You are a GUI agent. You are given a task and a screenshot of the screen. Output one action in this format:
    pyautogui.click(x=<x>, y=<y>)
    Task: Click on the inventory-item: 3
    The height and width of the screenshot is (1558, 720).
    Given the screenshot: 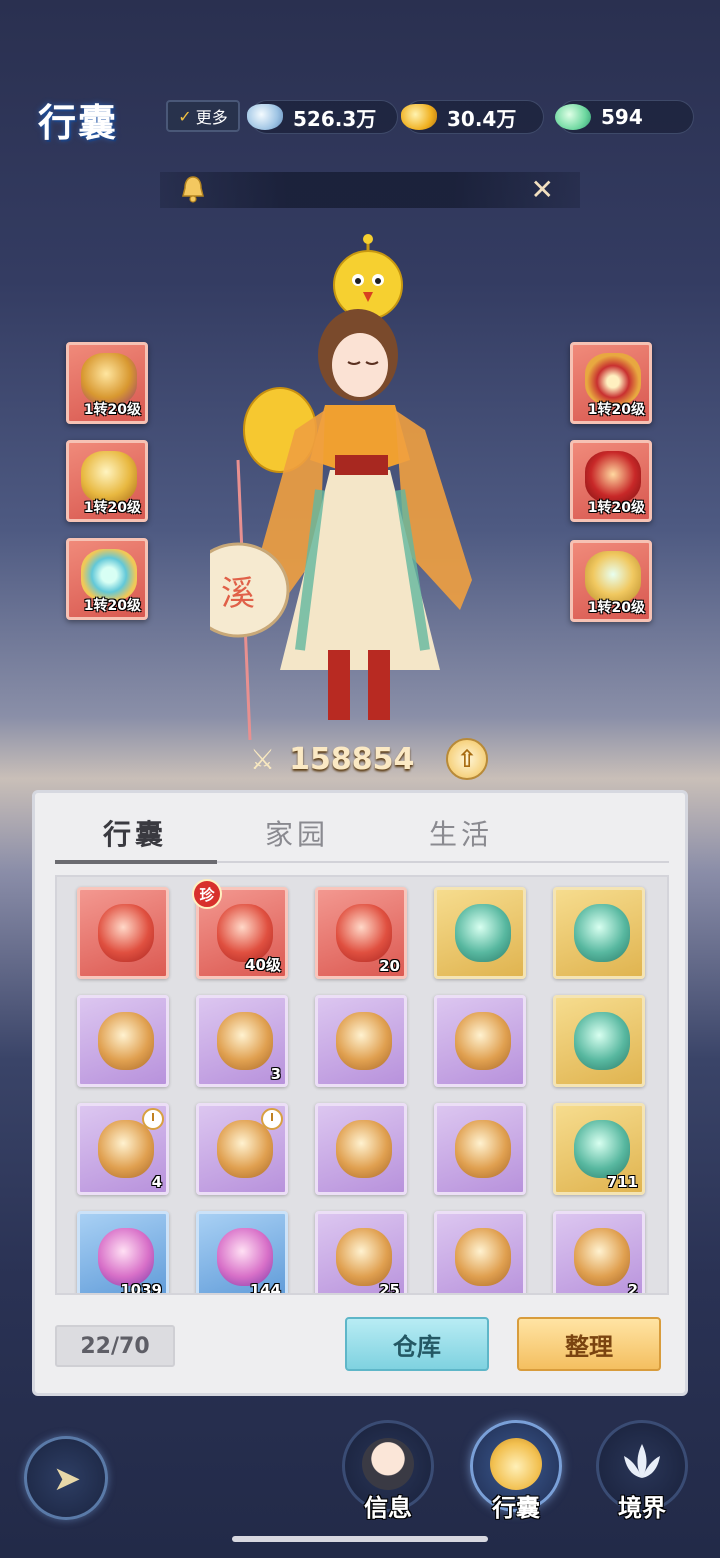 What is the action you would take?
    pyautogui.click(x=242, y=1041)
    